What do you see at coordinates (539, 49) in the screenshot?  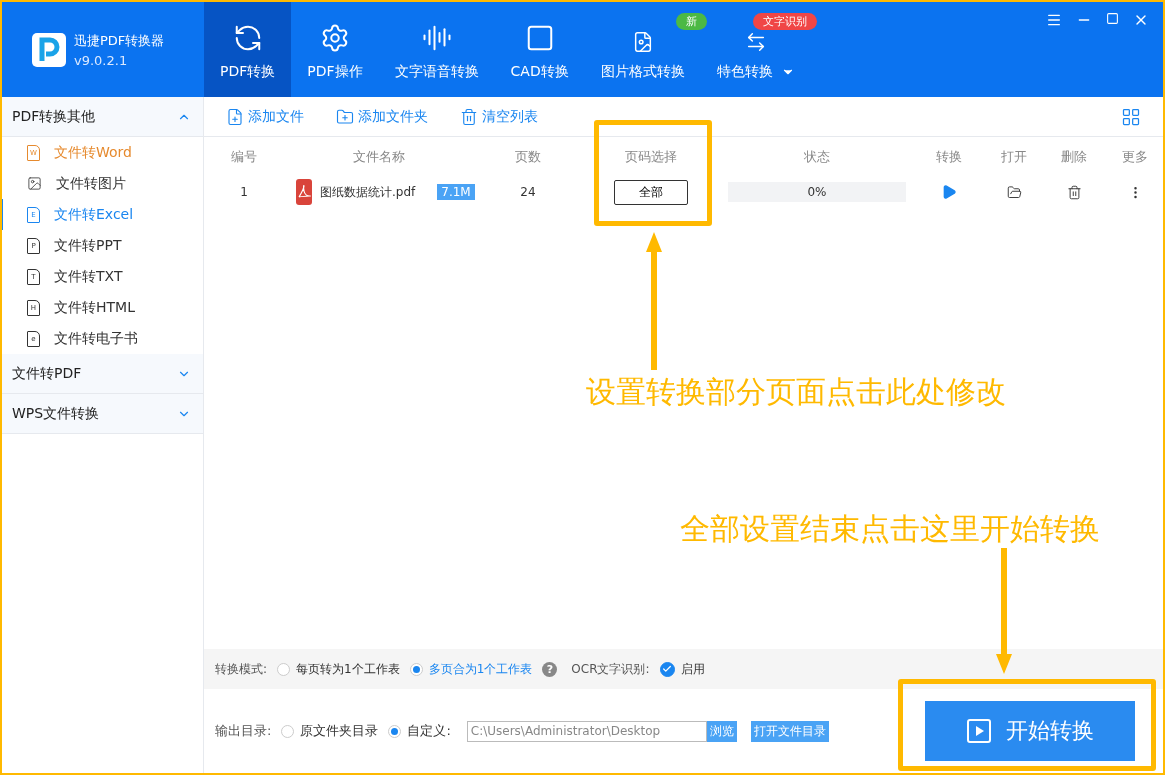 I see `nav-tab: CAD转换` at bounding box center [539, 49].